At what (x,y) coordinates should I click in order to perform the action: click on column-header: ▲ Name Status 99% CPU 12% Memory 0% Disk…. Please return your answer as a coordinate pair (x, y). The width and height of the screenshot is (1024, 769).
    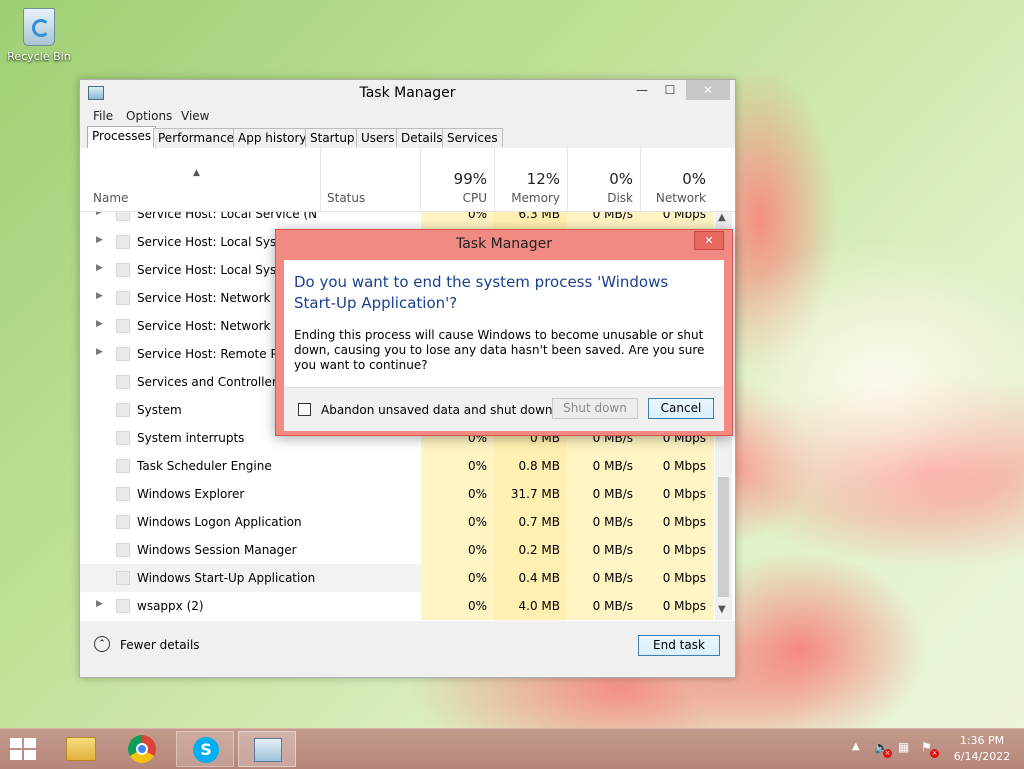
    Looking at the image, I should click on (407, 180).